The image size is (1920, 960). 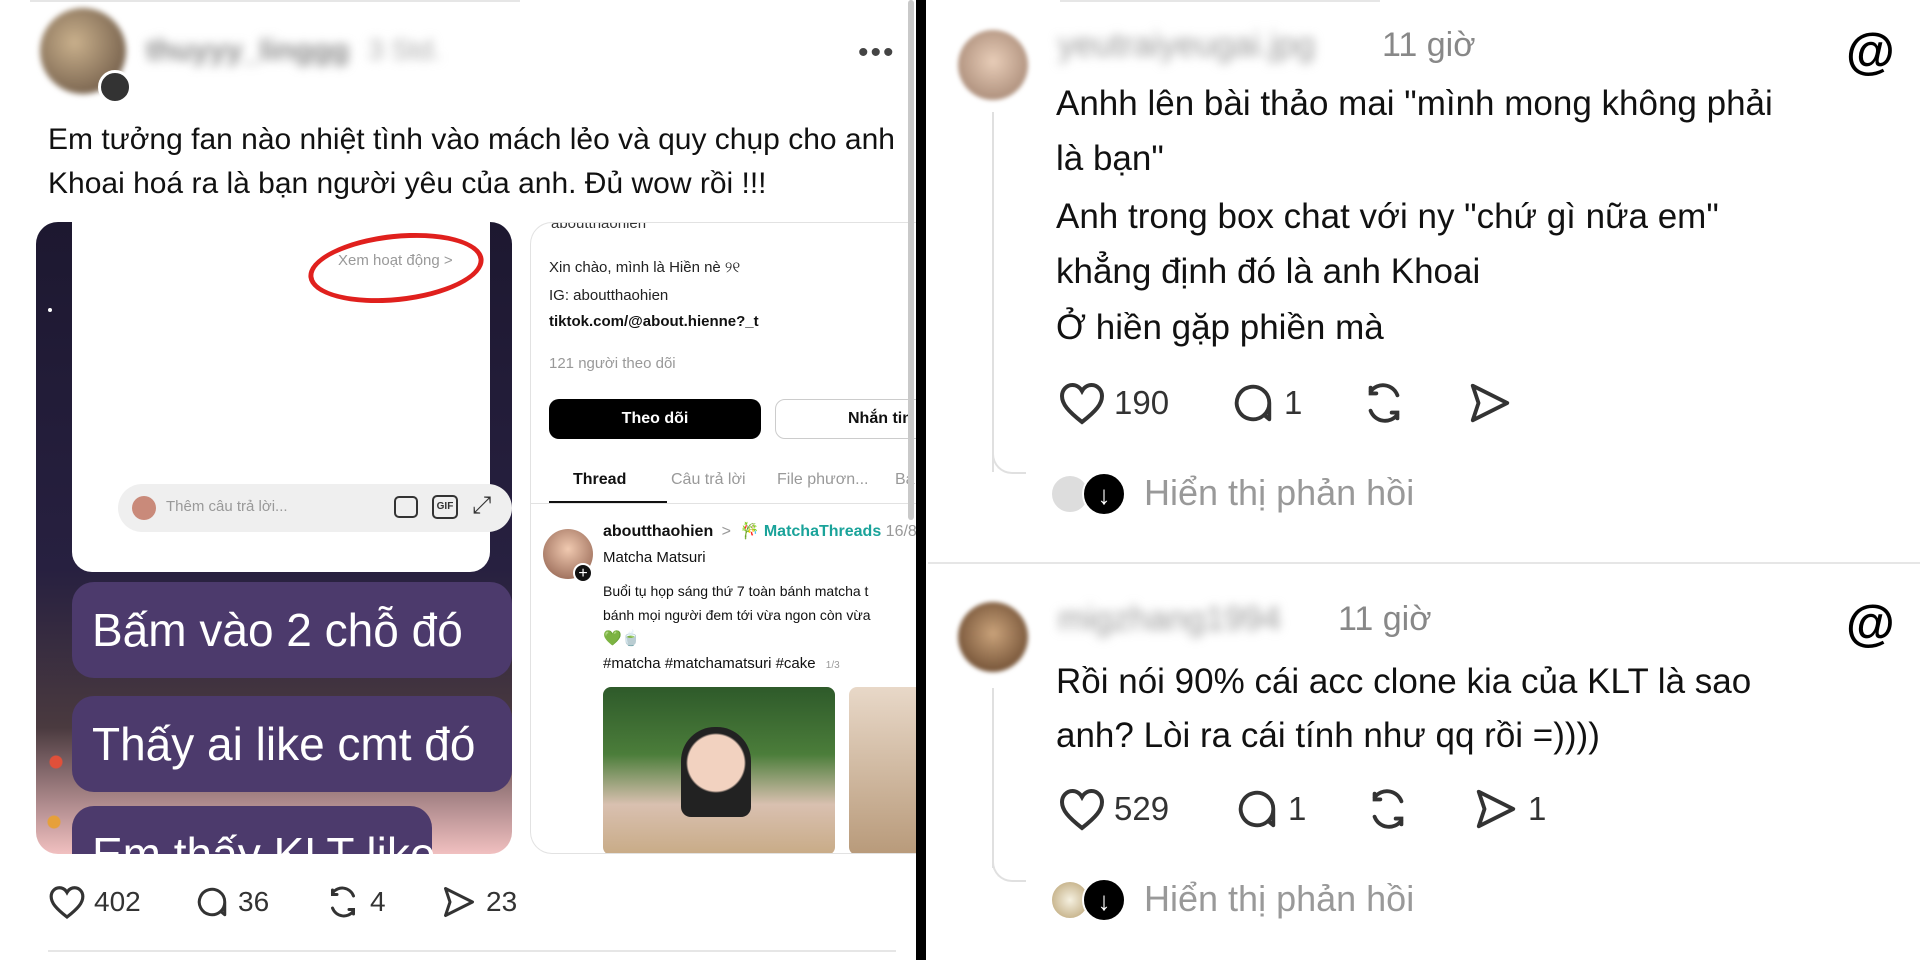 I want to click on comment2-reply-arrow-icon: ↓, so click(x=1104, y=900).